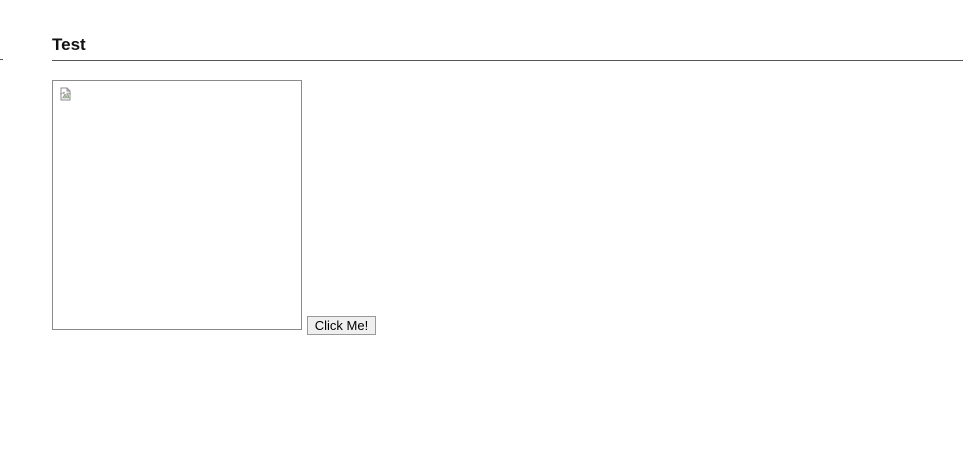 This screenshot has height=462, width=963. Describe the element at coordinates (341, 325) in the screenshot. I see `click-me-button: Click Me!` at that location.